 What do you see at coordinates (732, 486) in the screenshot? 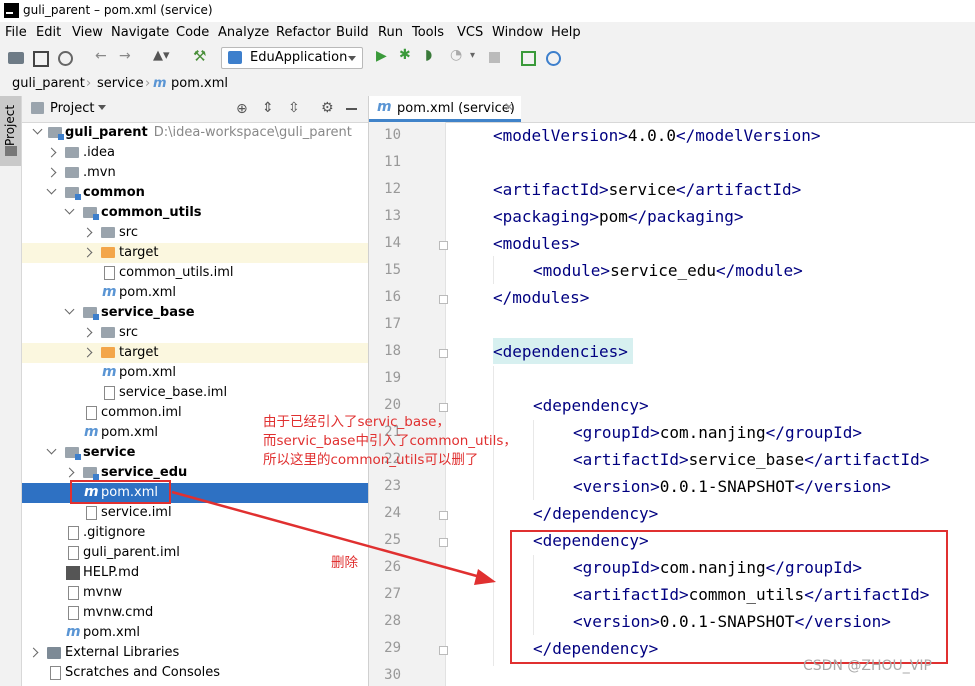
I see `code-line: <version>0.0.1-SNAPSHOT</version>` at bounding box center [732, 486].